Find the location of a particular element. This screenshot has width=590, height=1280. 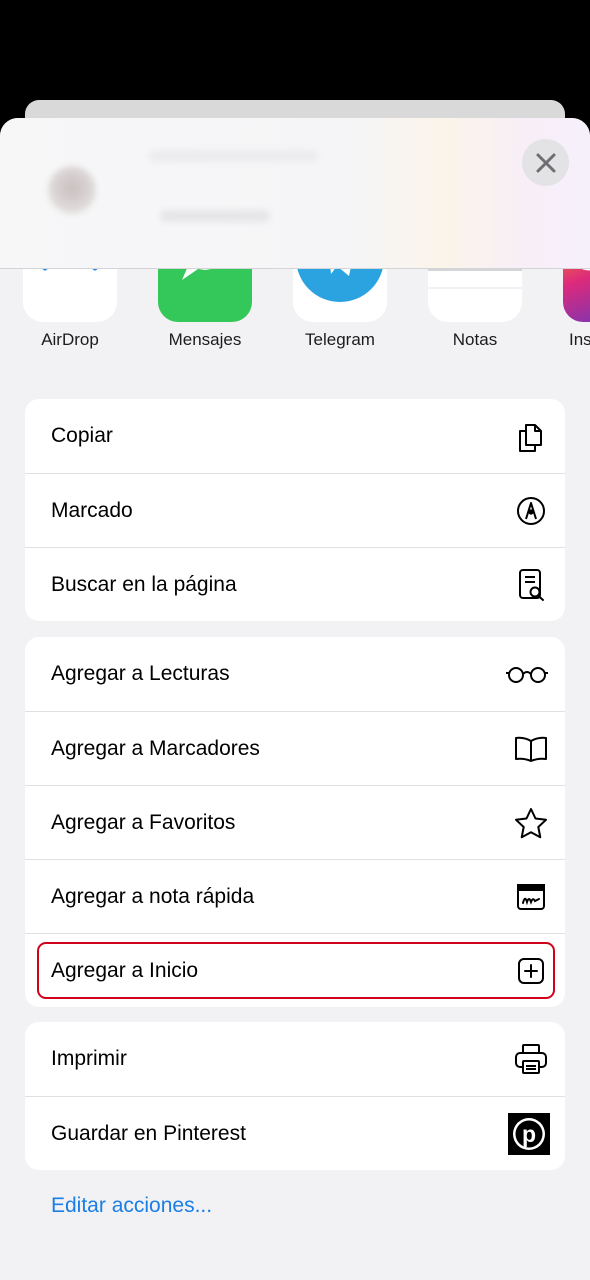

action-agregar-a-nota-rapida: Agregar a nota rápida is located at coordinates (295, 896).